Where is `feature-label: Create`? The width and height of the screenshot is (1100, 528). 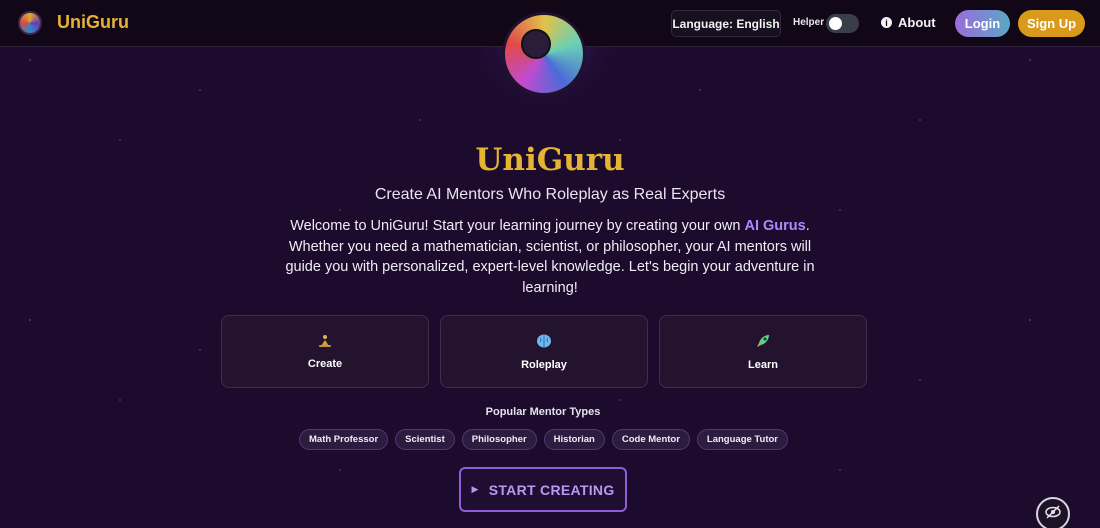 feature-label: Create is located at coordinates (325, 363).